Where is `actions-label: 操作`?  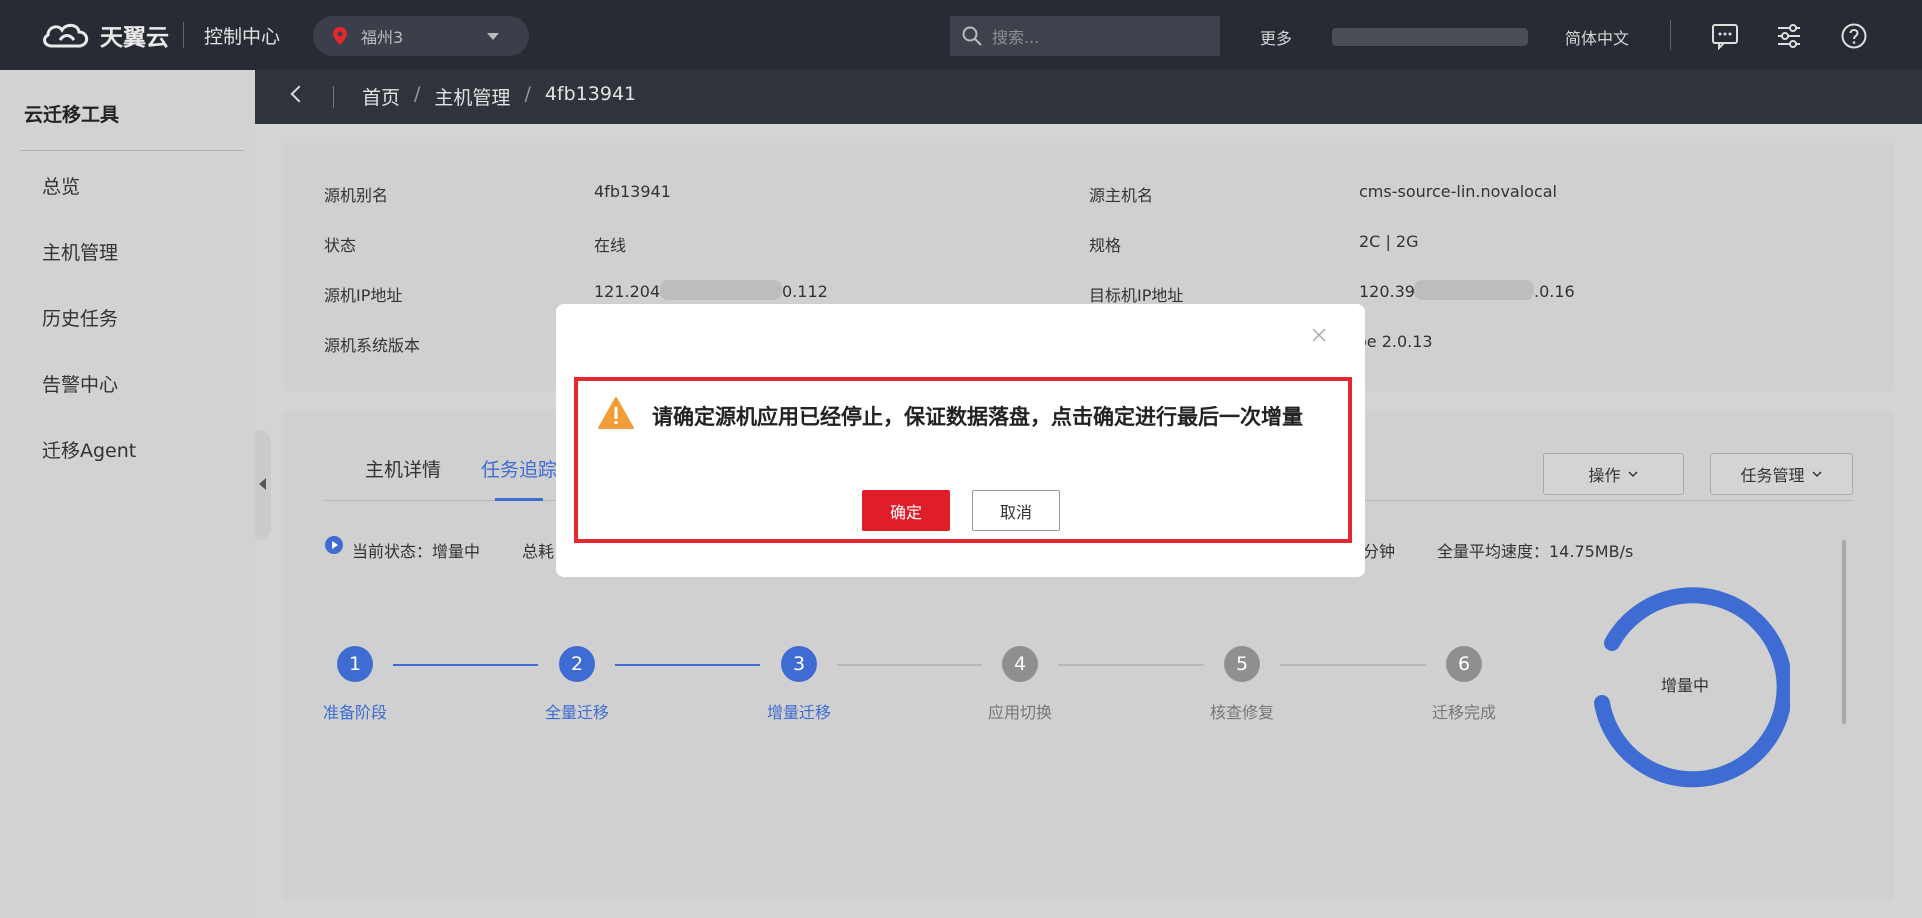
actions-label: 操作 is located at coordinates (1604, 475).